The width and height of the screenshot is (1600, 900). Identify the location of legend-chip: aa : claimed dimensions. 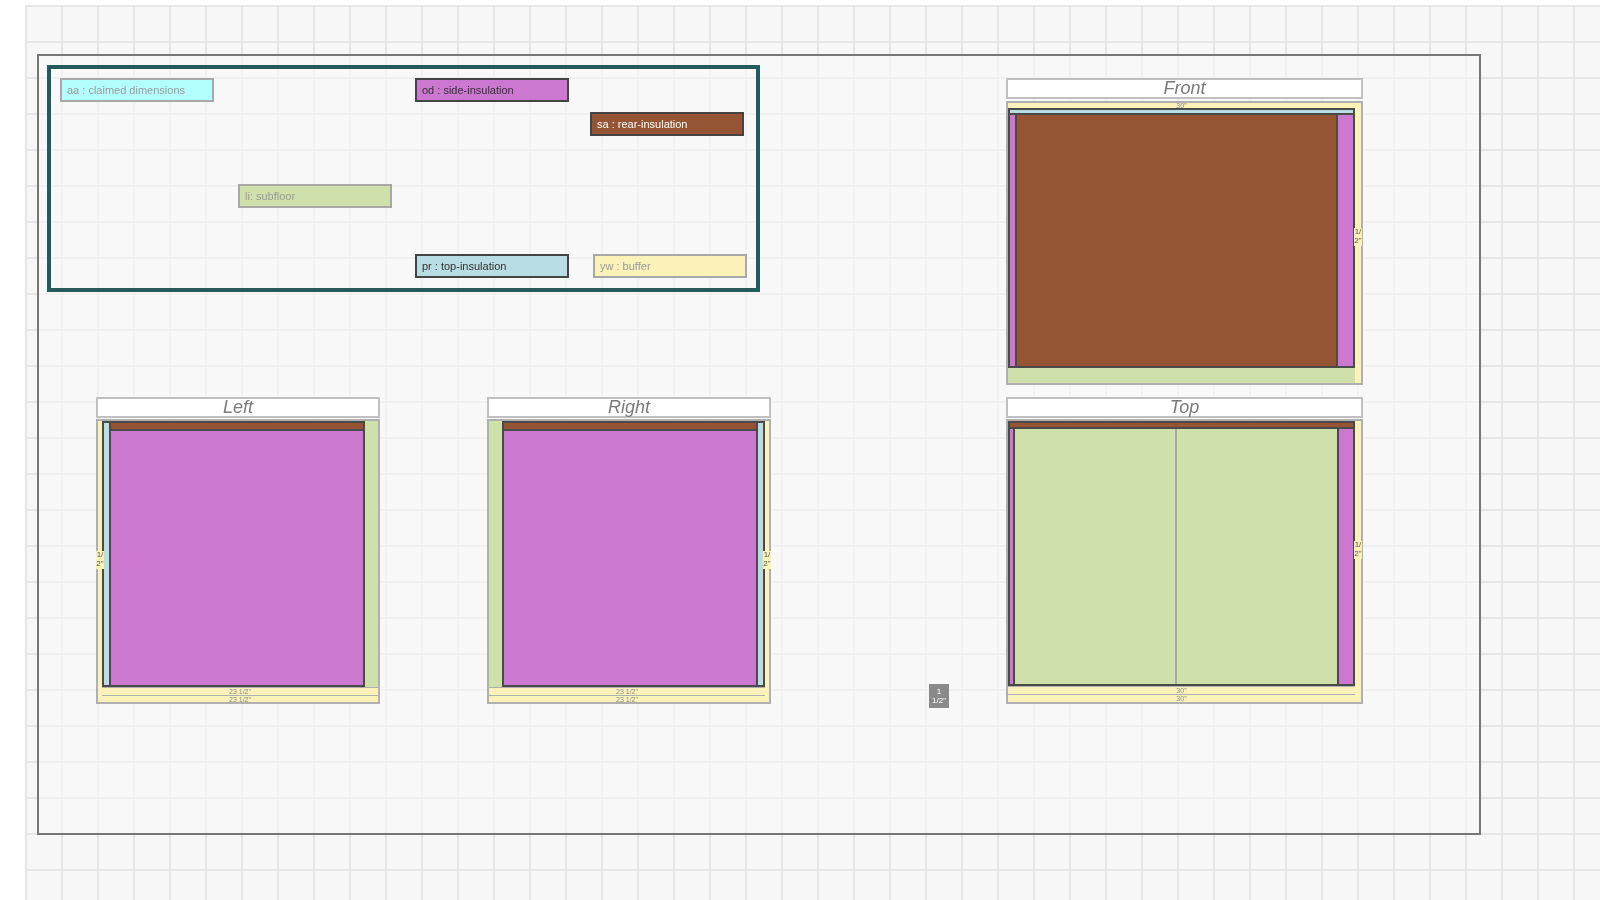
(137, 90).